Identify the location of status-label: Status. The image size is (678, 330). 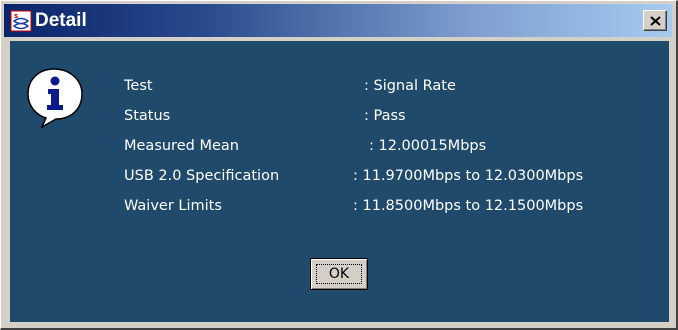
(147, 116).